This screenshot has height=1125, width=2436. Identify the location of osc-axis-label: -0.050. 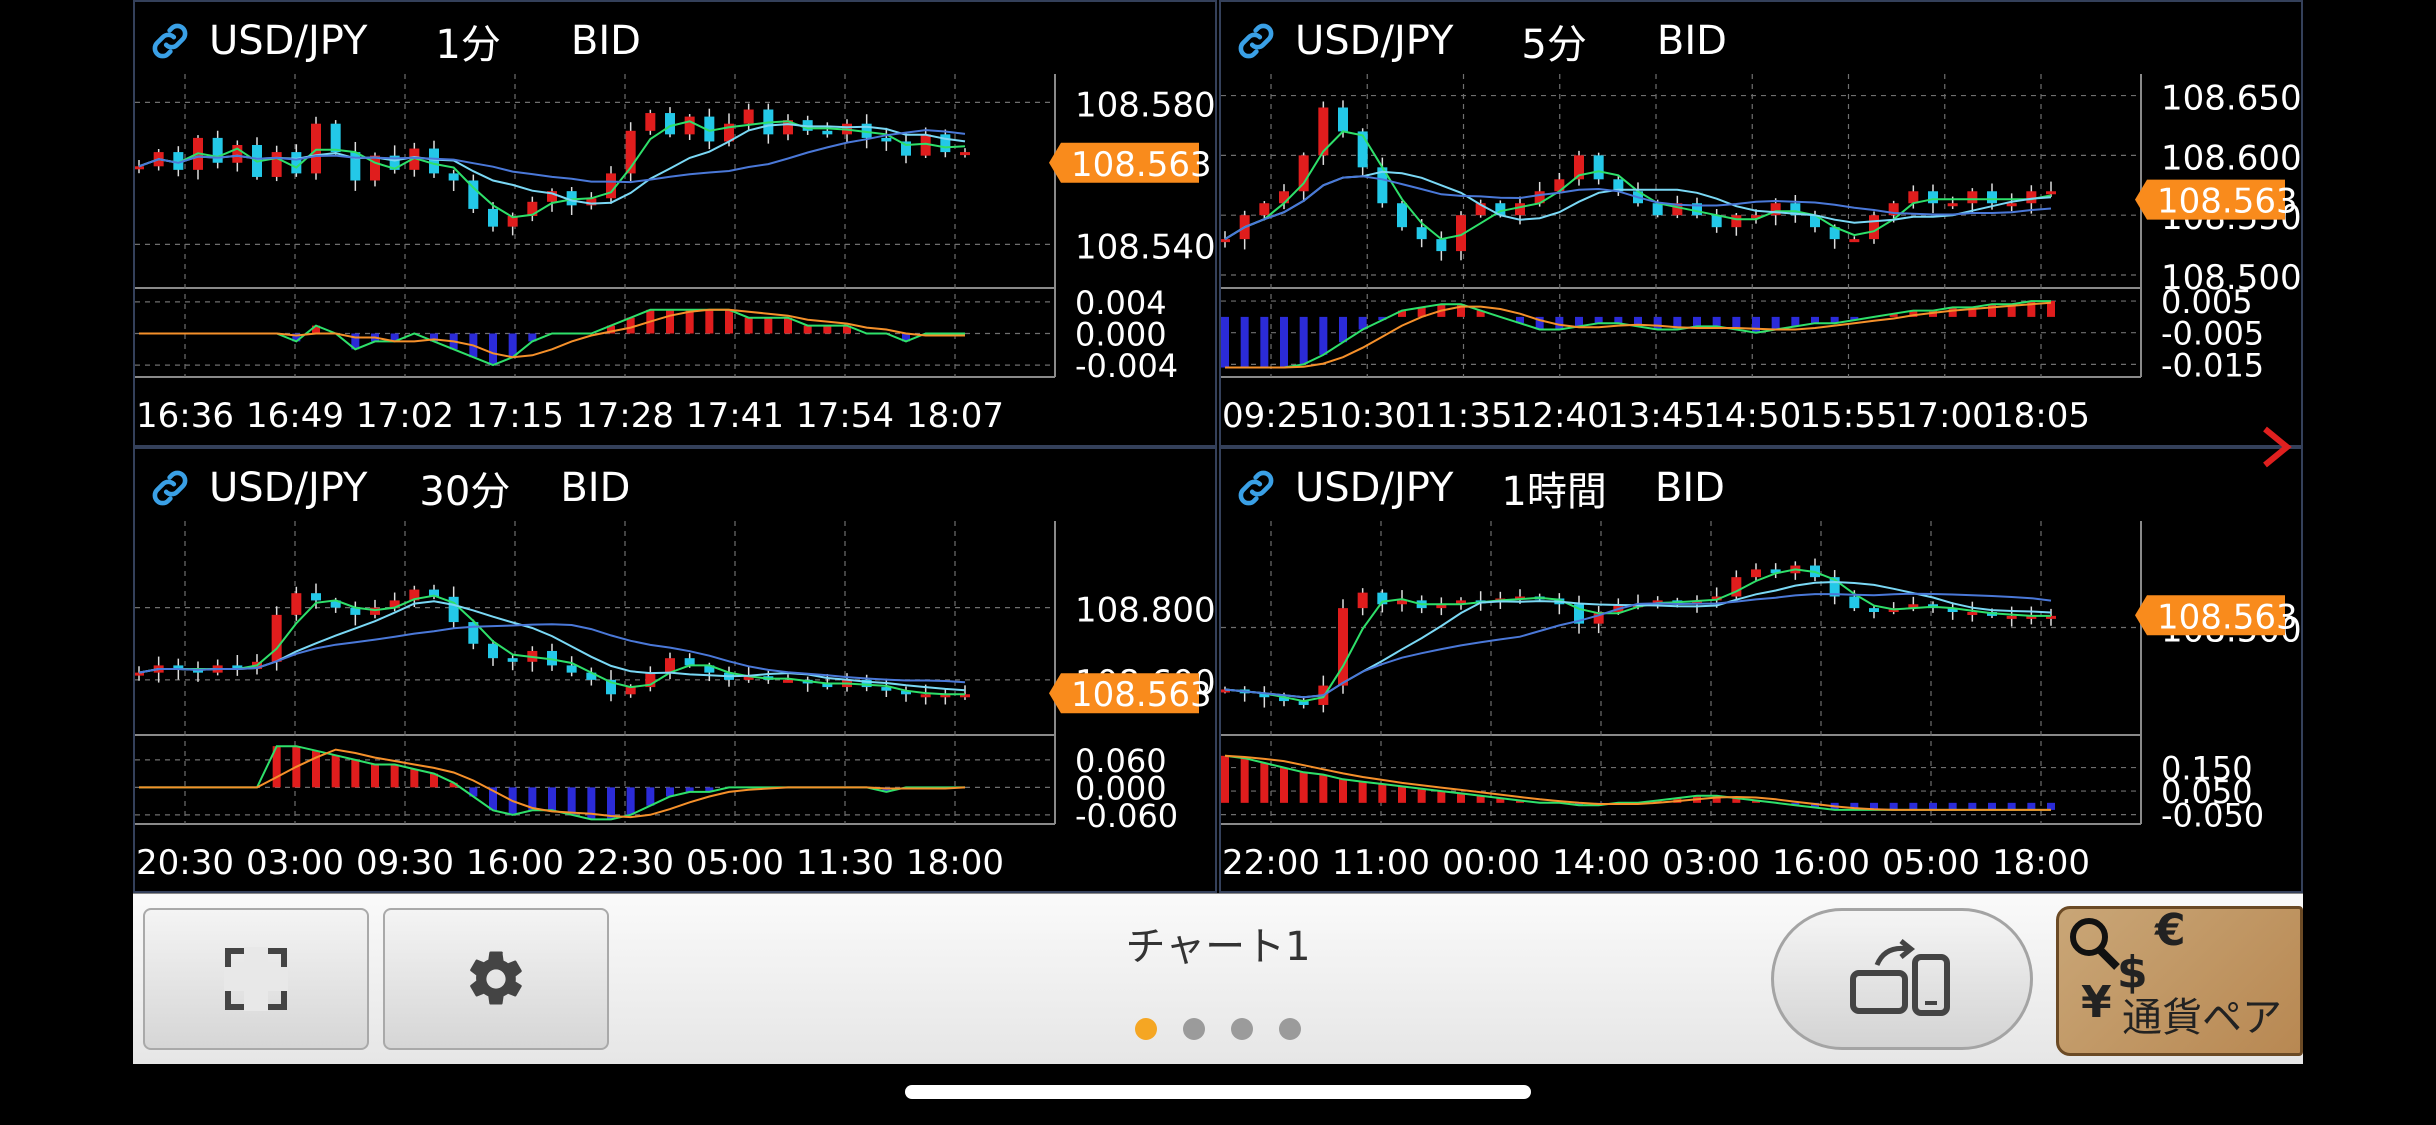
(2212, 816).